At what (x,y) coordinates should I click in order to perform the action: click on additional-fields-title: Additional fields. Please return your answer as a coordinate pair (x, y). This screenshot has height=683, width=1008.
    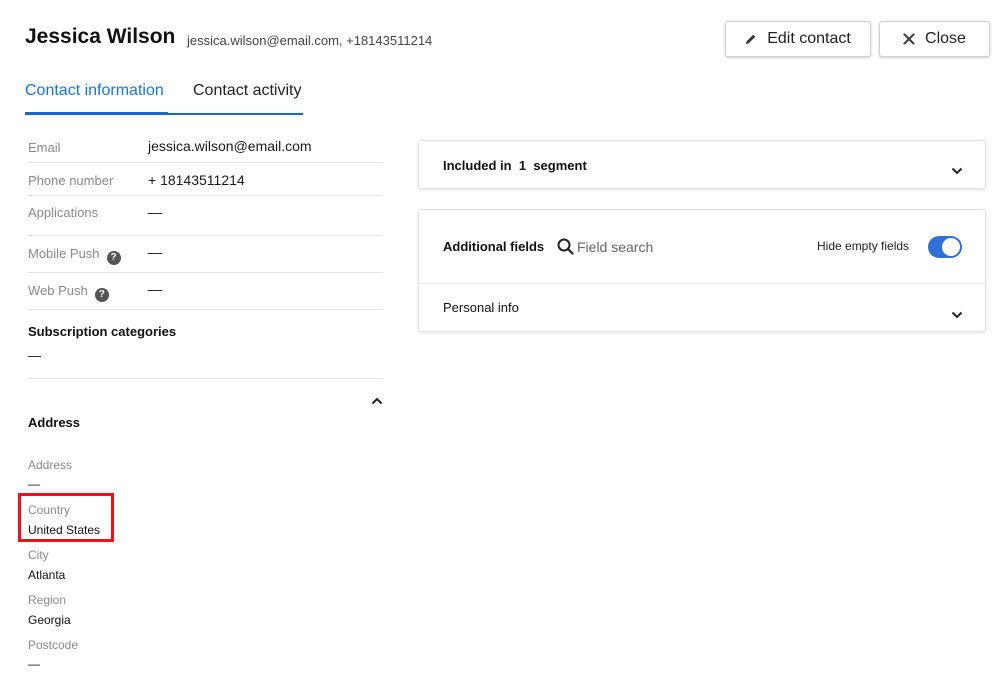
    Looking at the image, I should click on (494, 246).